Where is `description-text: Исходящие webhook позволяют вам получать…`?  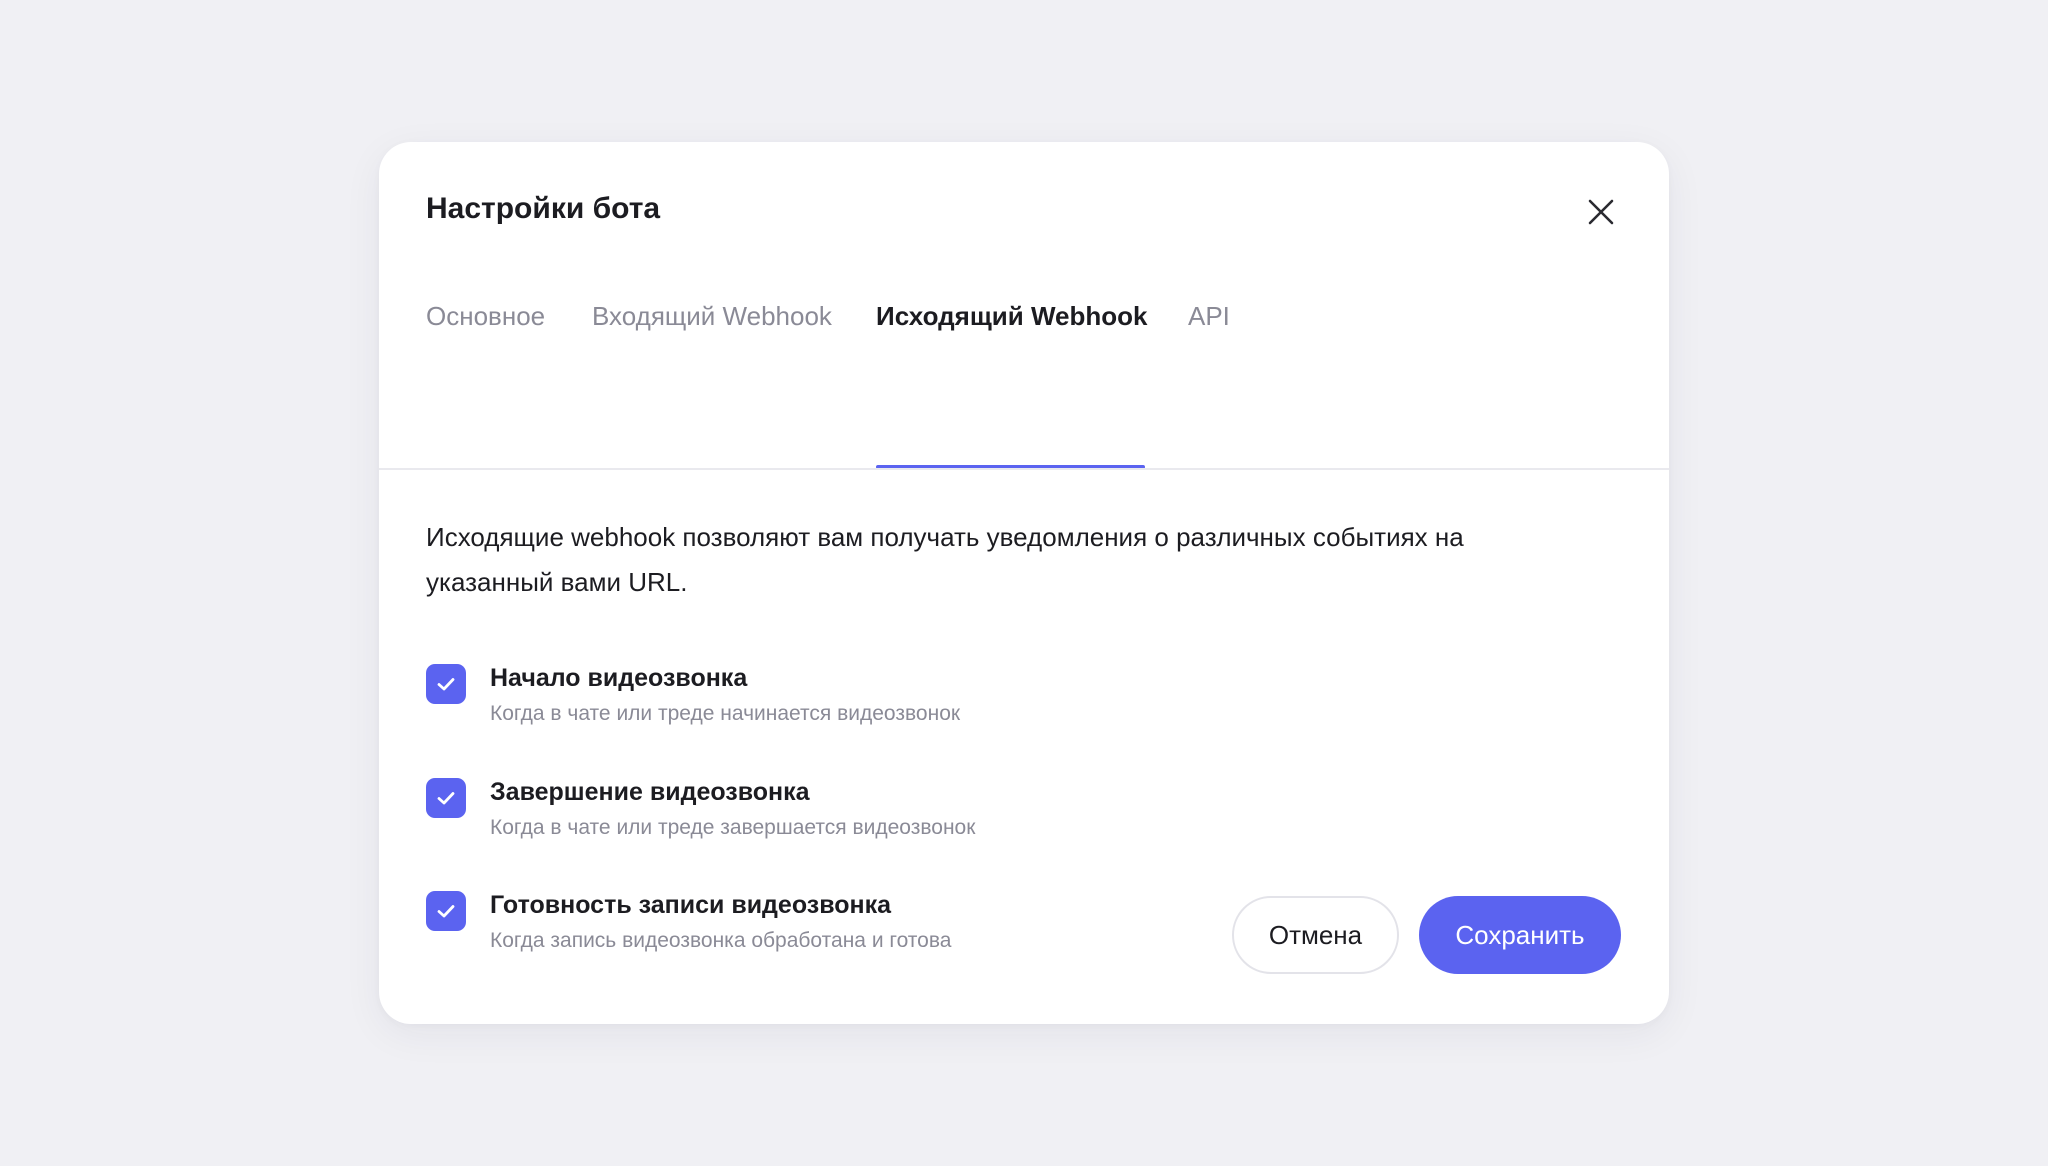 description-text: Исходящие webhook позволяют вам получать… is located at coordinates (1006, 560).